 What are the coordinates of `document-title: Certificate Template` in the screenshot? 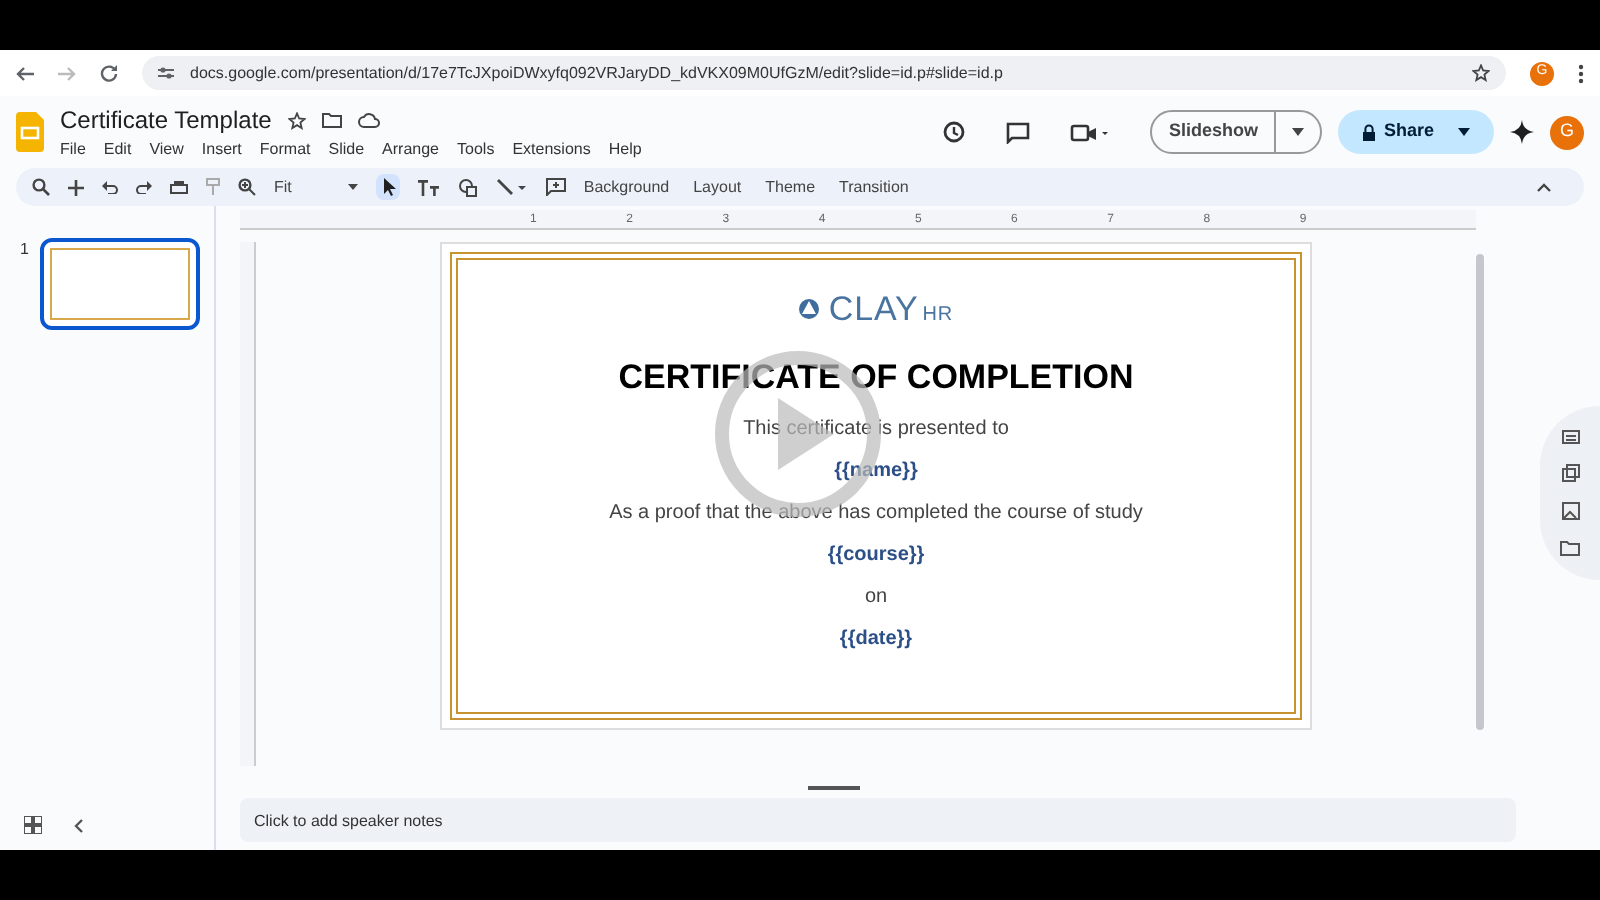 It's located at (166, 120).